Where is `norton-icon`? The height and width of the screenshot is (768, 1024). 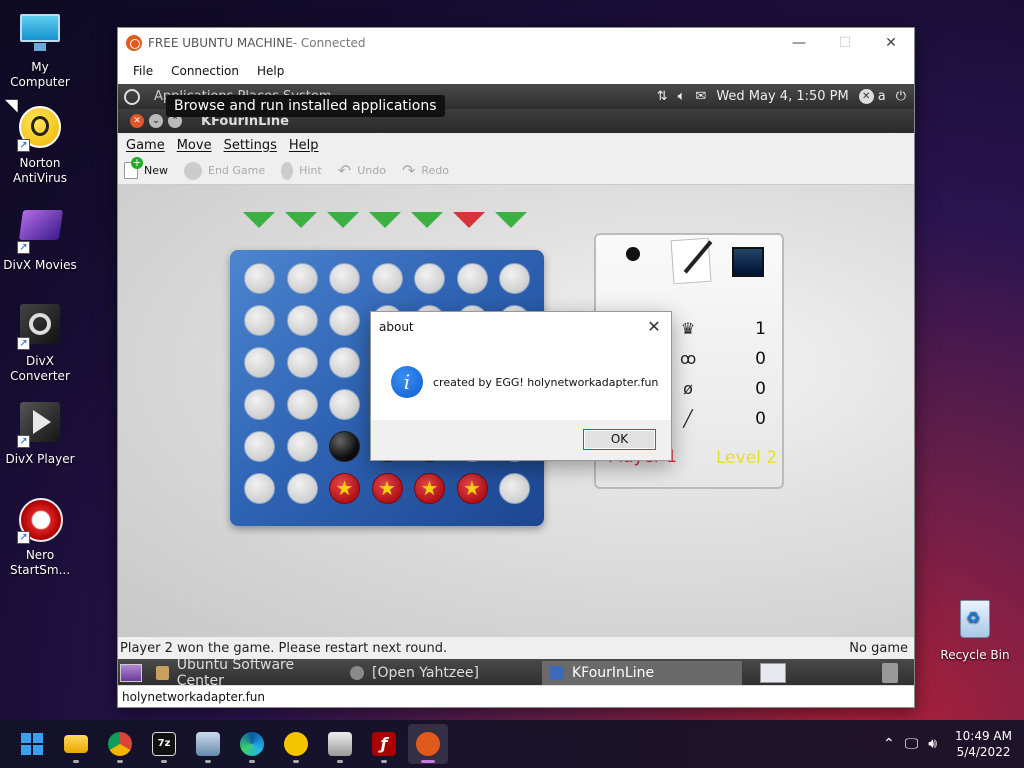
norton-icon is located at coordinates (296, 744).